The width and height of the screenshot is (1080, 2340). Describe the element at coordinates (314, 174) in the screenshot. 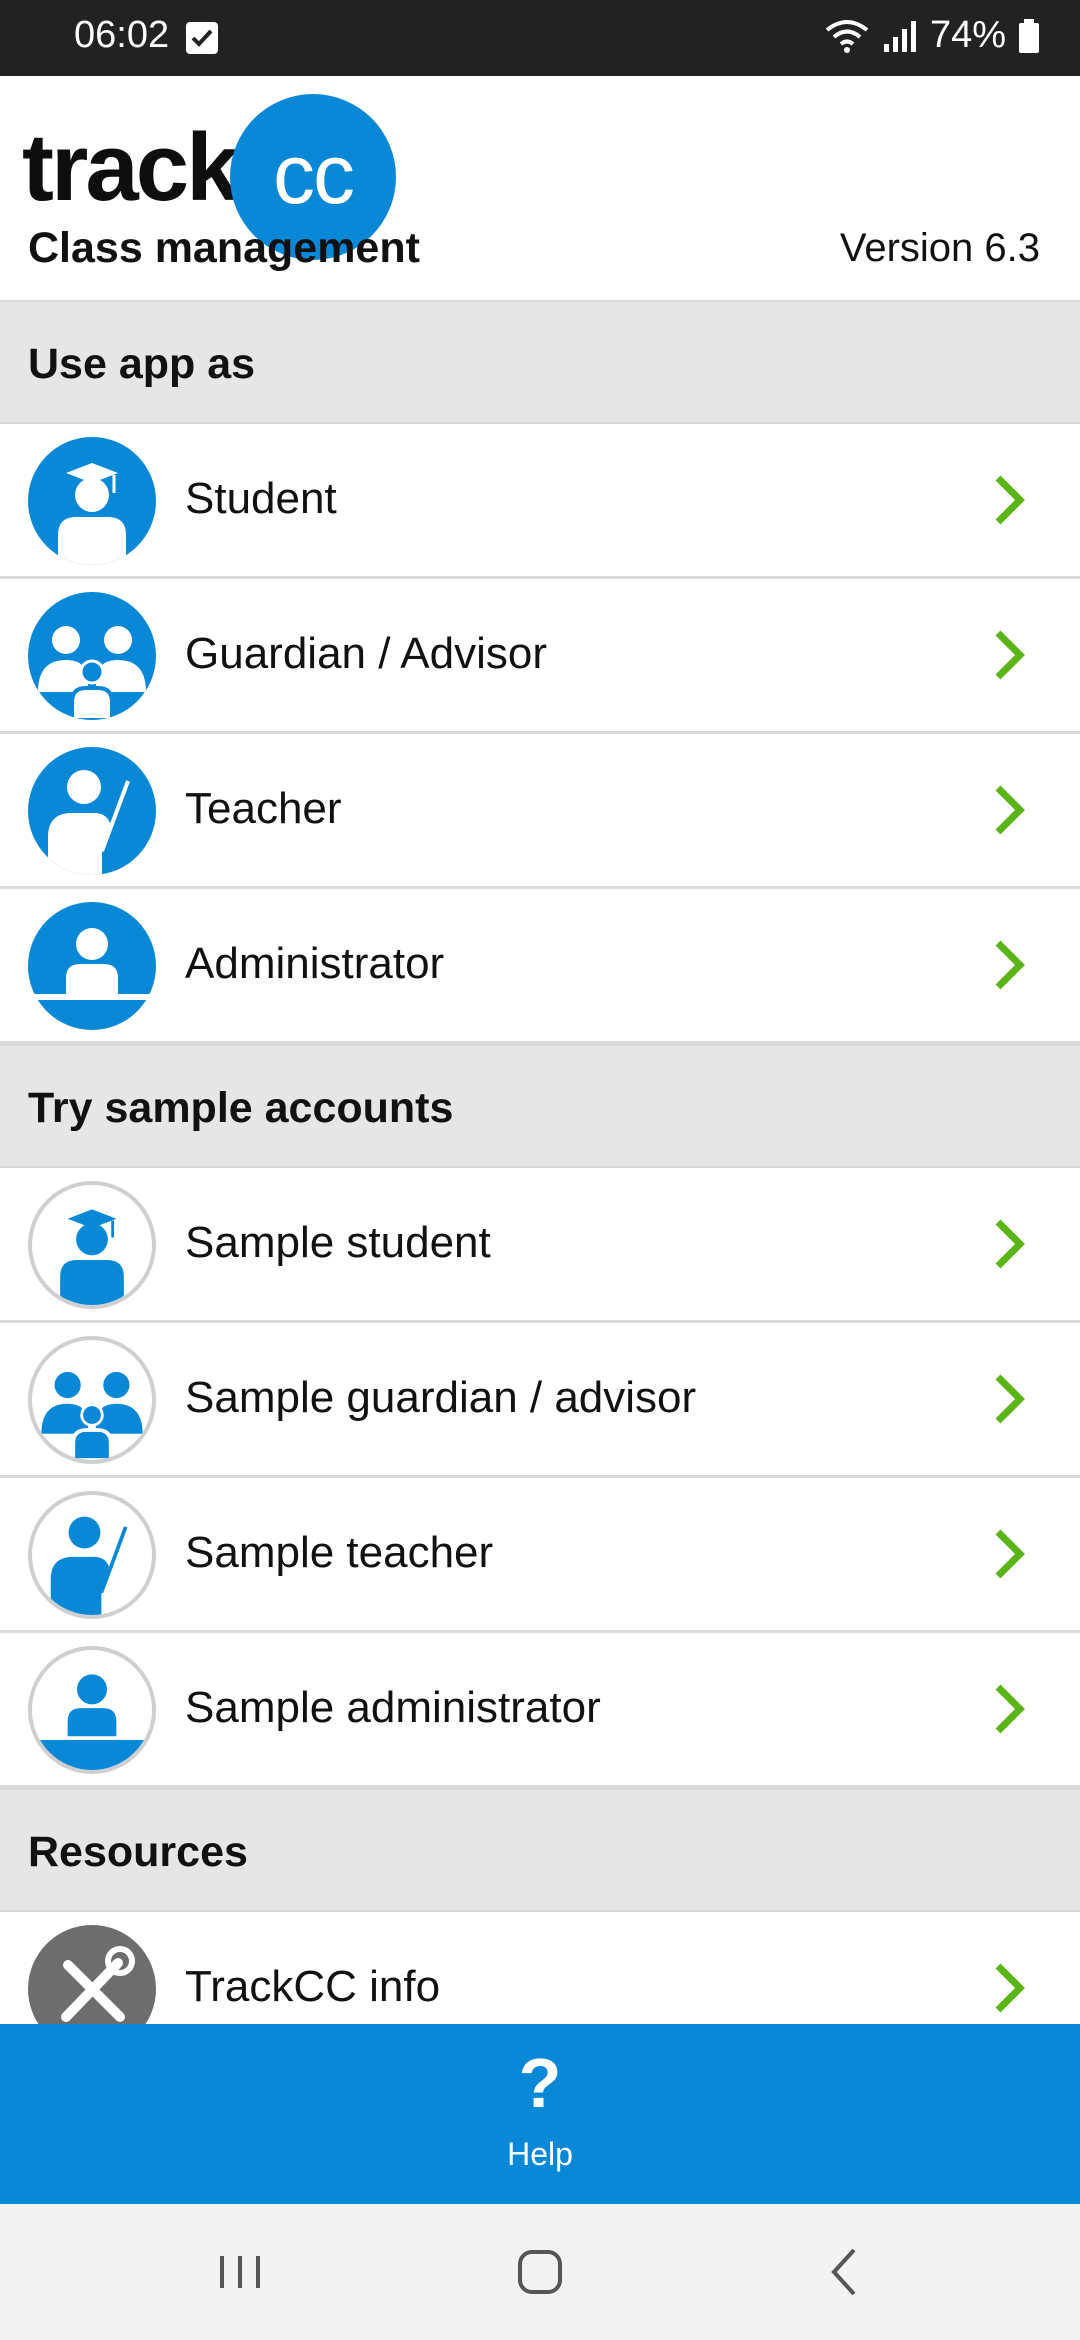

I see `logo-circle-text: cc` at that location.